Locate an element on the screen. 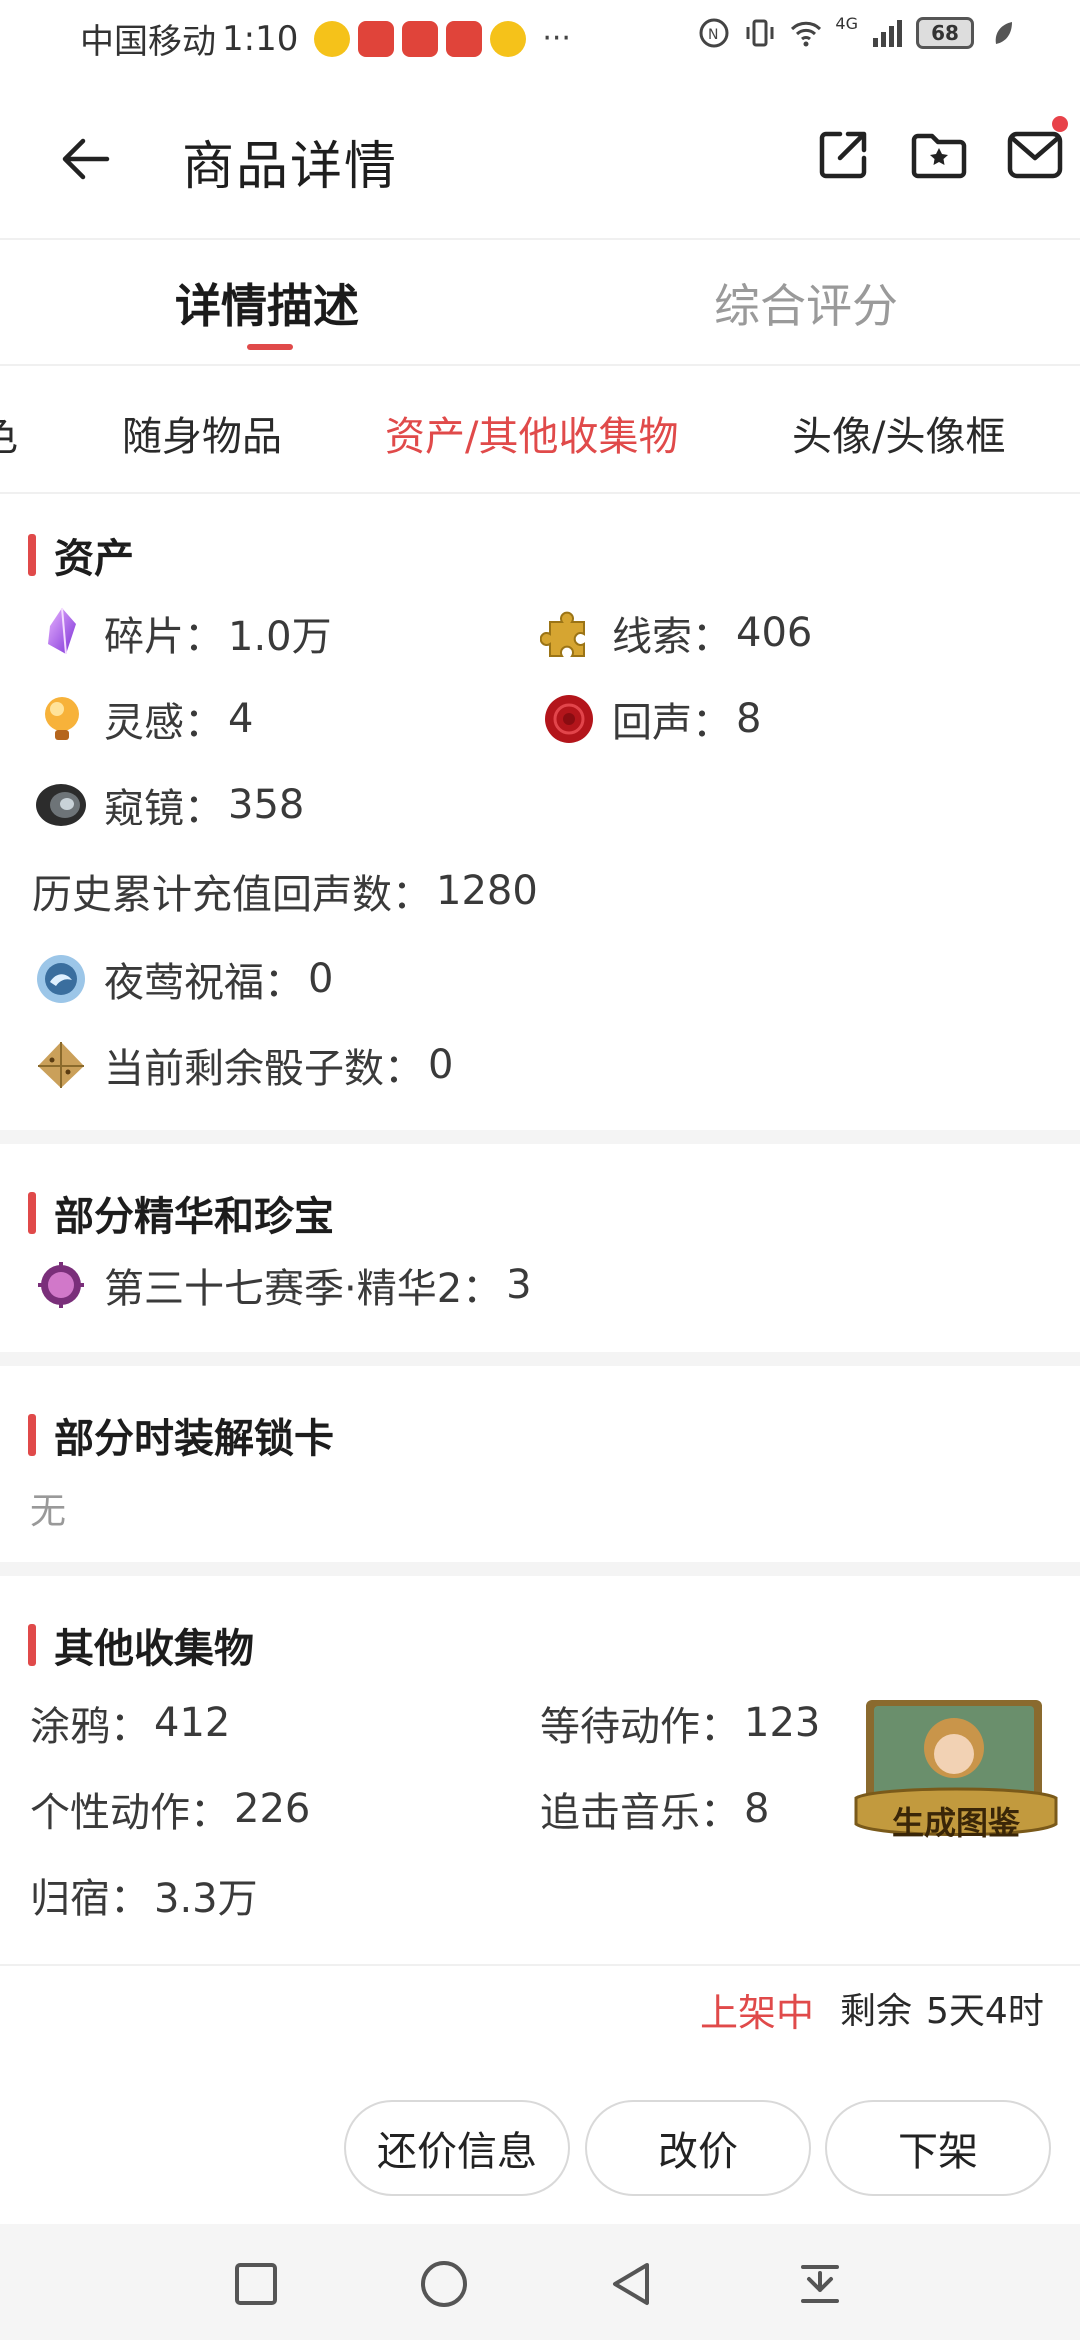 The image size is (1080, 2340). asset-item-nightingale: 夜莺祝福： 0 is located at coordinates (182, 979).